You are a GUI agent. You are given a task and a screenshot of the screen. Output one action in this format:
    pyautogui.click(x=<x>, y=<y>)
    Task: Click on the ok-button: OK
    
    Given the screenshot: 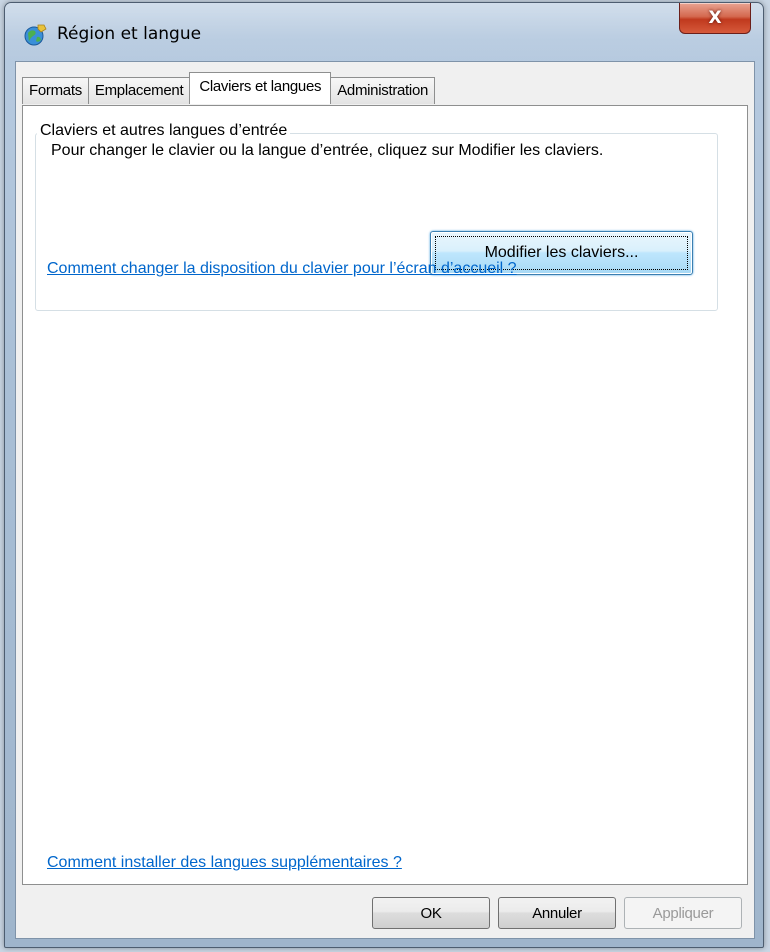 What is the action you would take?
    pyautogui.click(x=431, y=913)
    